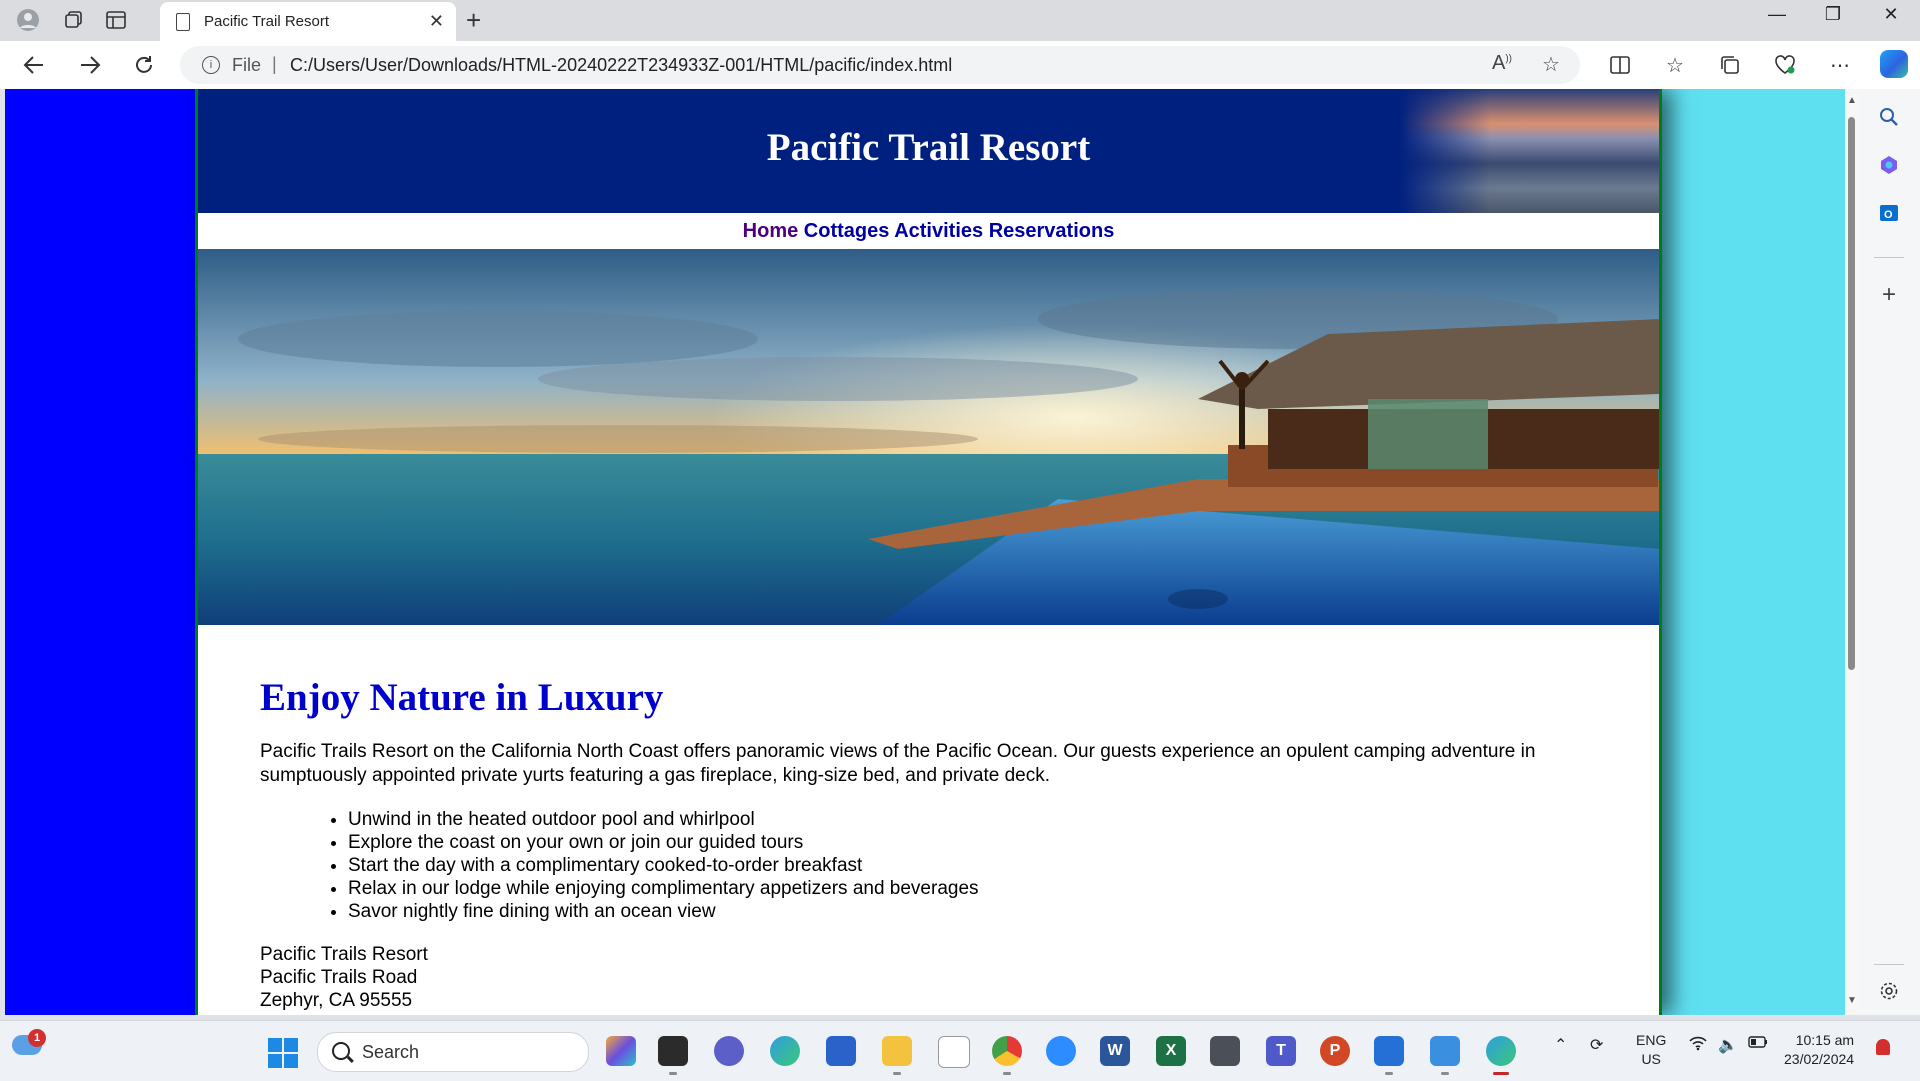  Describe the element at coordinates (283, 1053) in the screenshot. I see `start-button` at that location.